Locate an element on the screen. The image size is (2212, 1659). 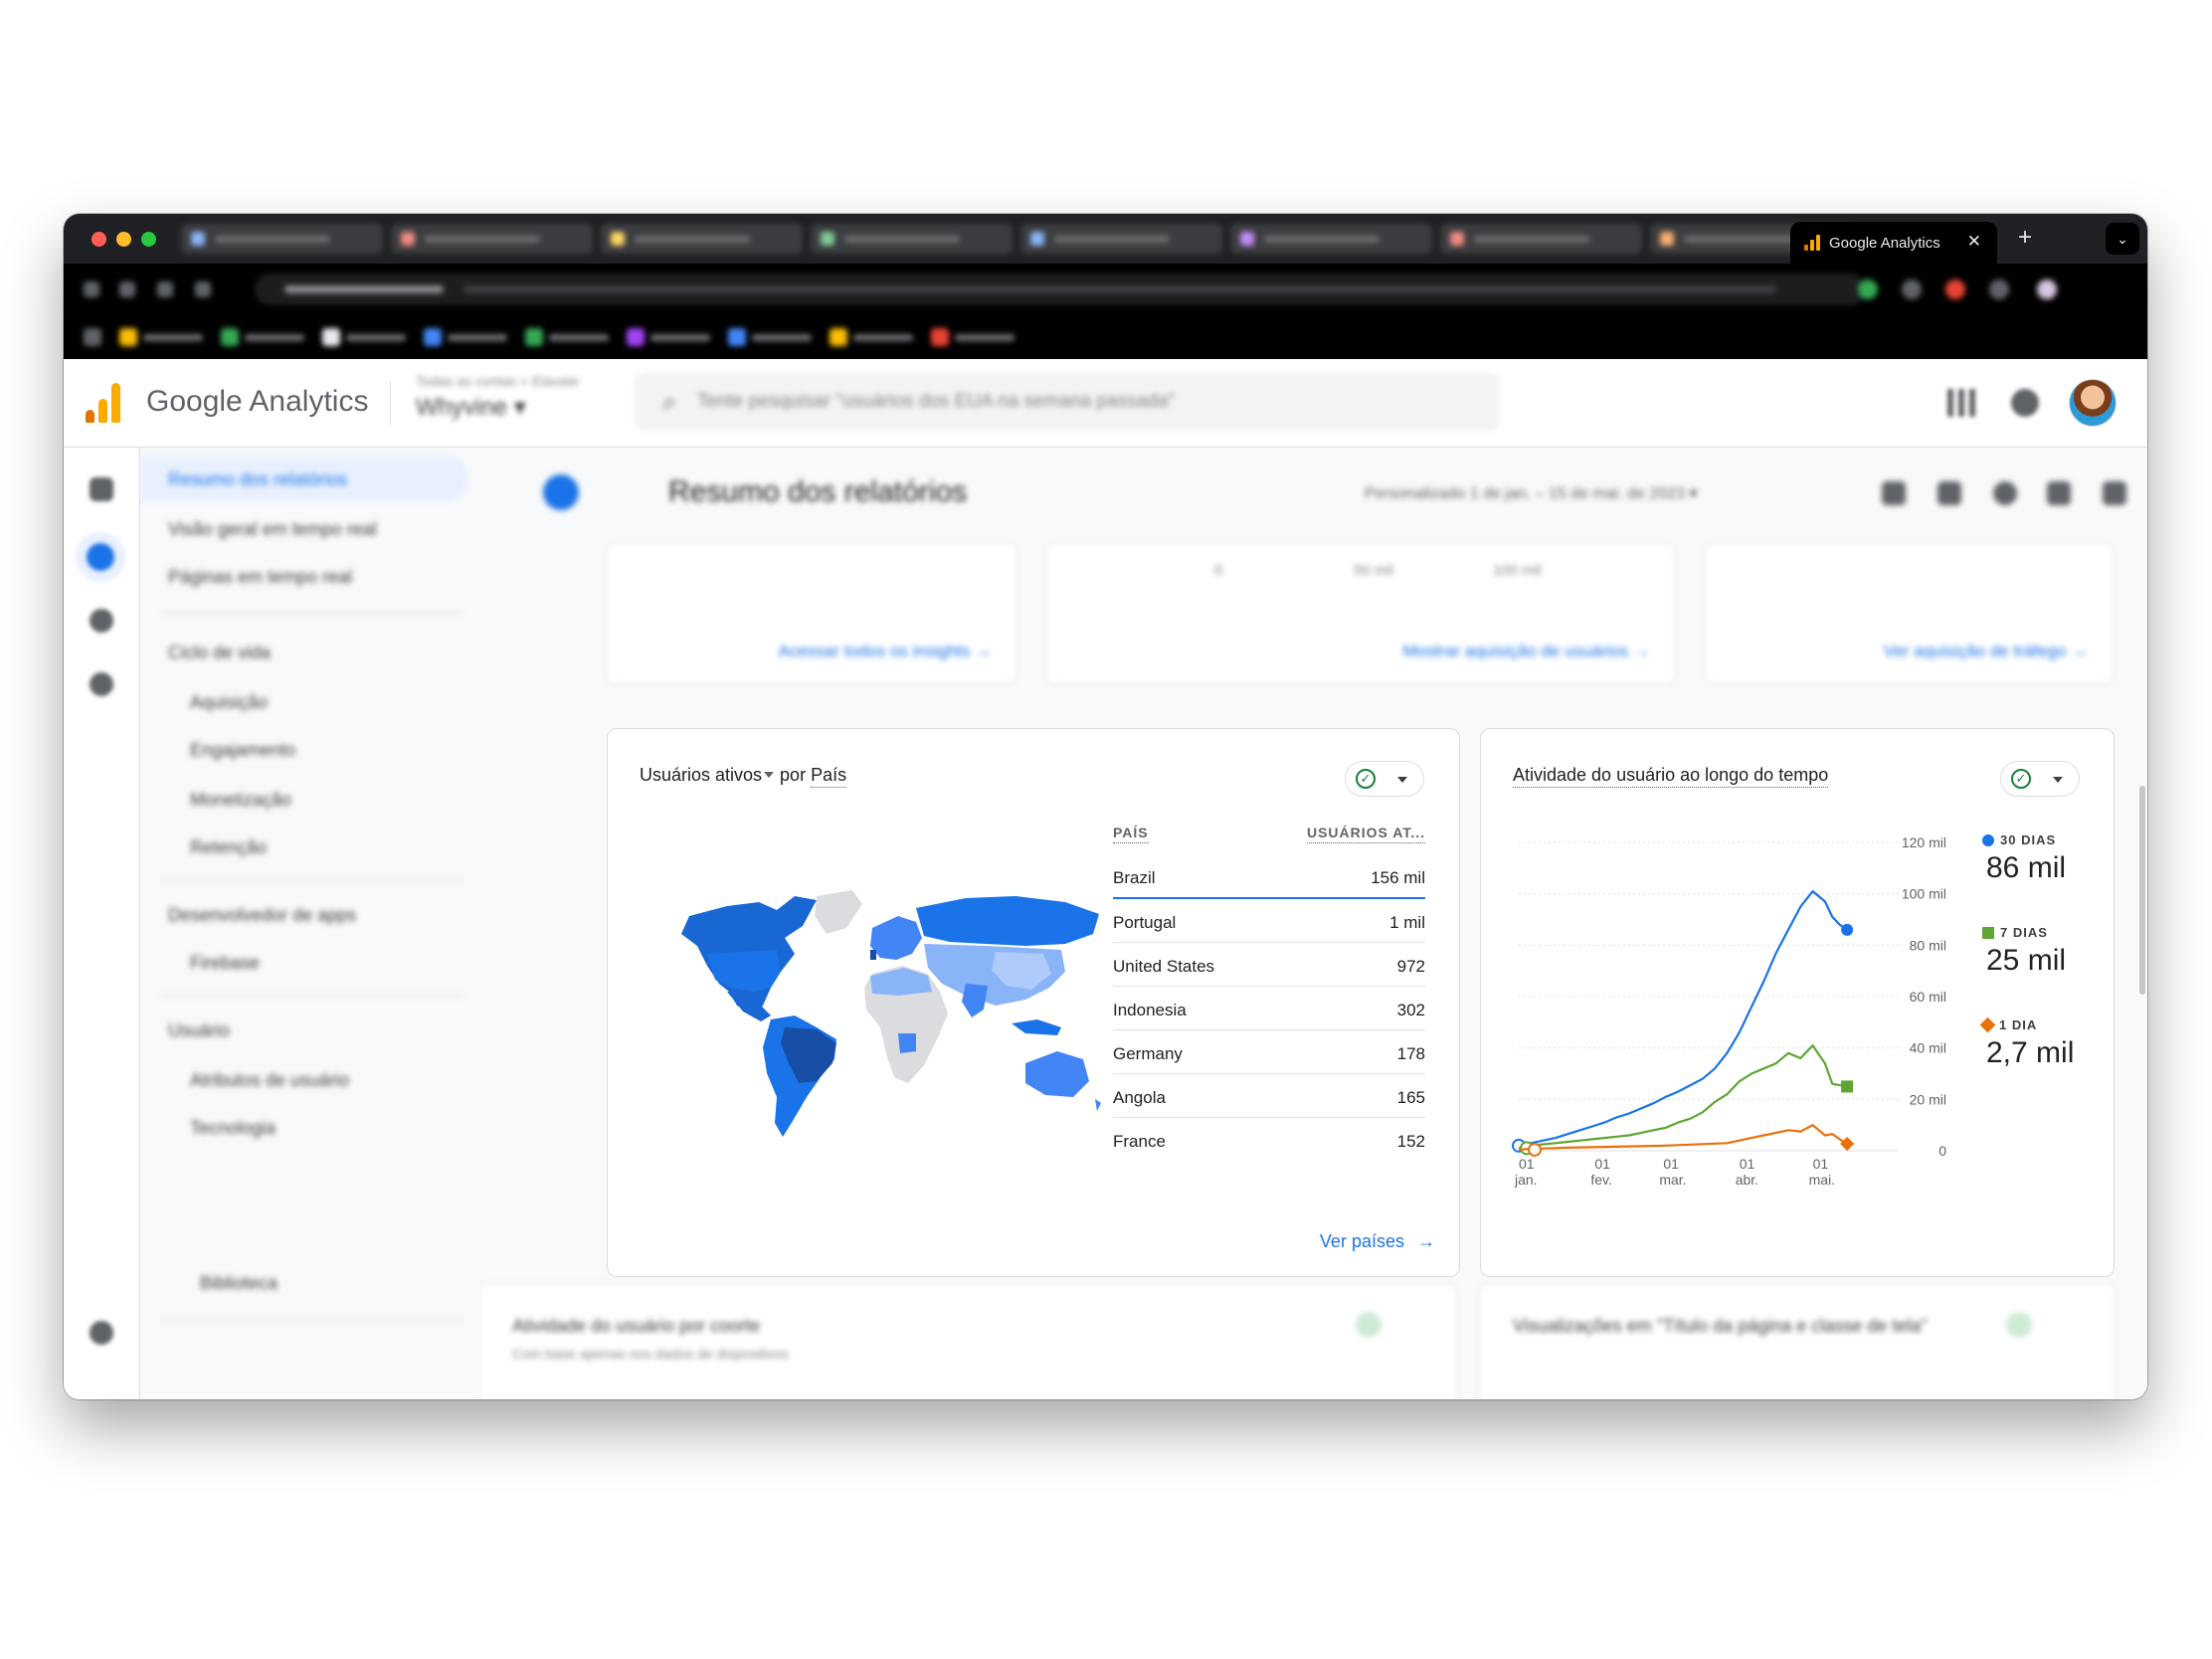
nav-item-acquisition: Aquisição is located at coordinates (229, 702).